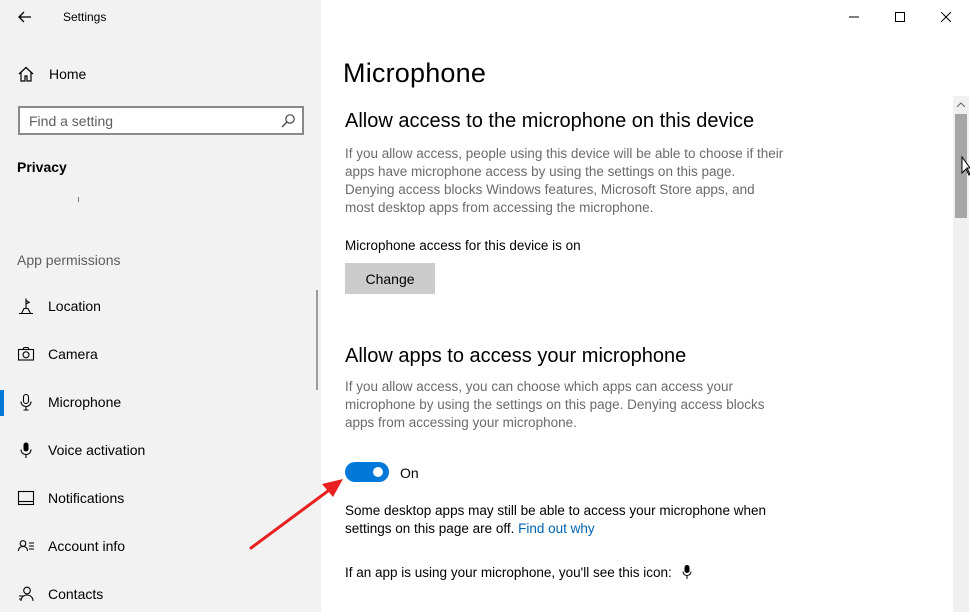 This screenshot has height=612, width=970. What do you see at coordinates (86, 498) in the screenshot?
I see `sidebar-item-label: Notifications` at bounding box center [86, 498].